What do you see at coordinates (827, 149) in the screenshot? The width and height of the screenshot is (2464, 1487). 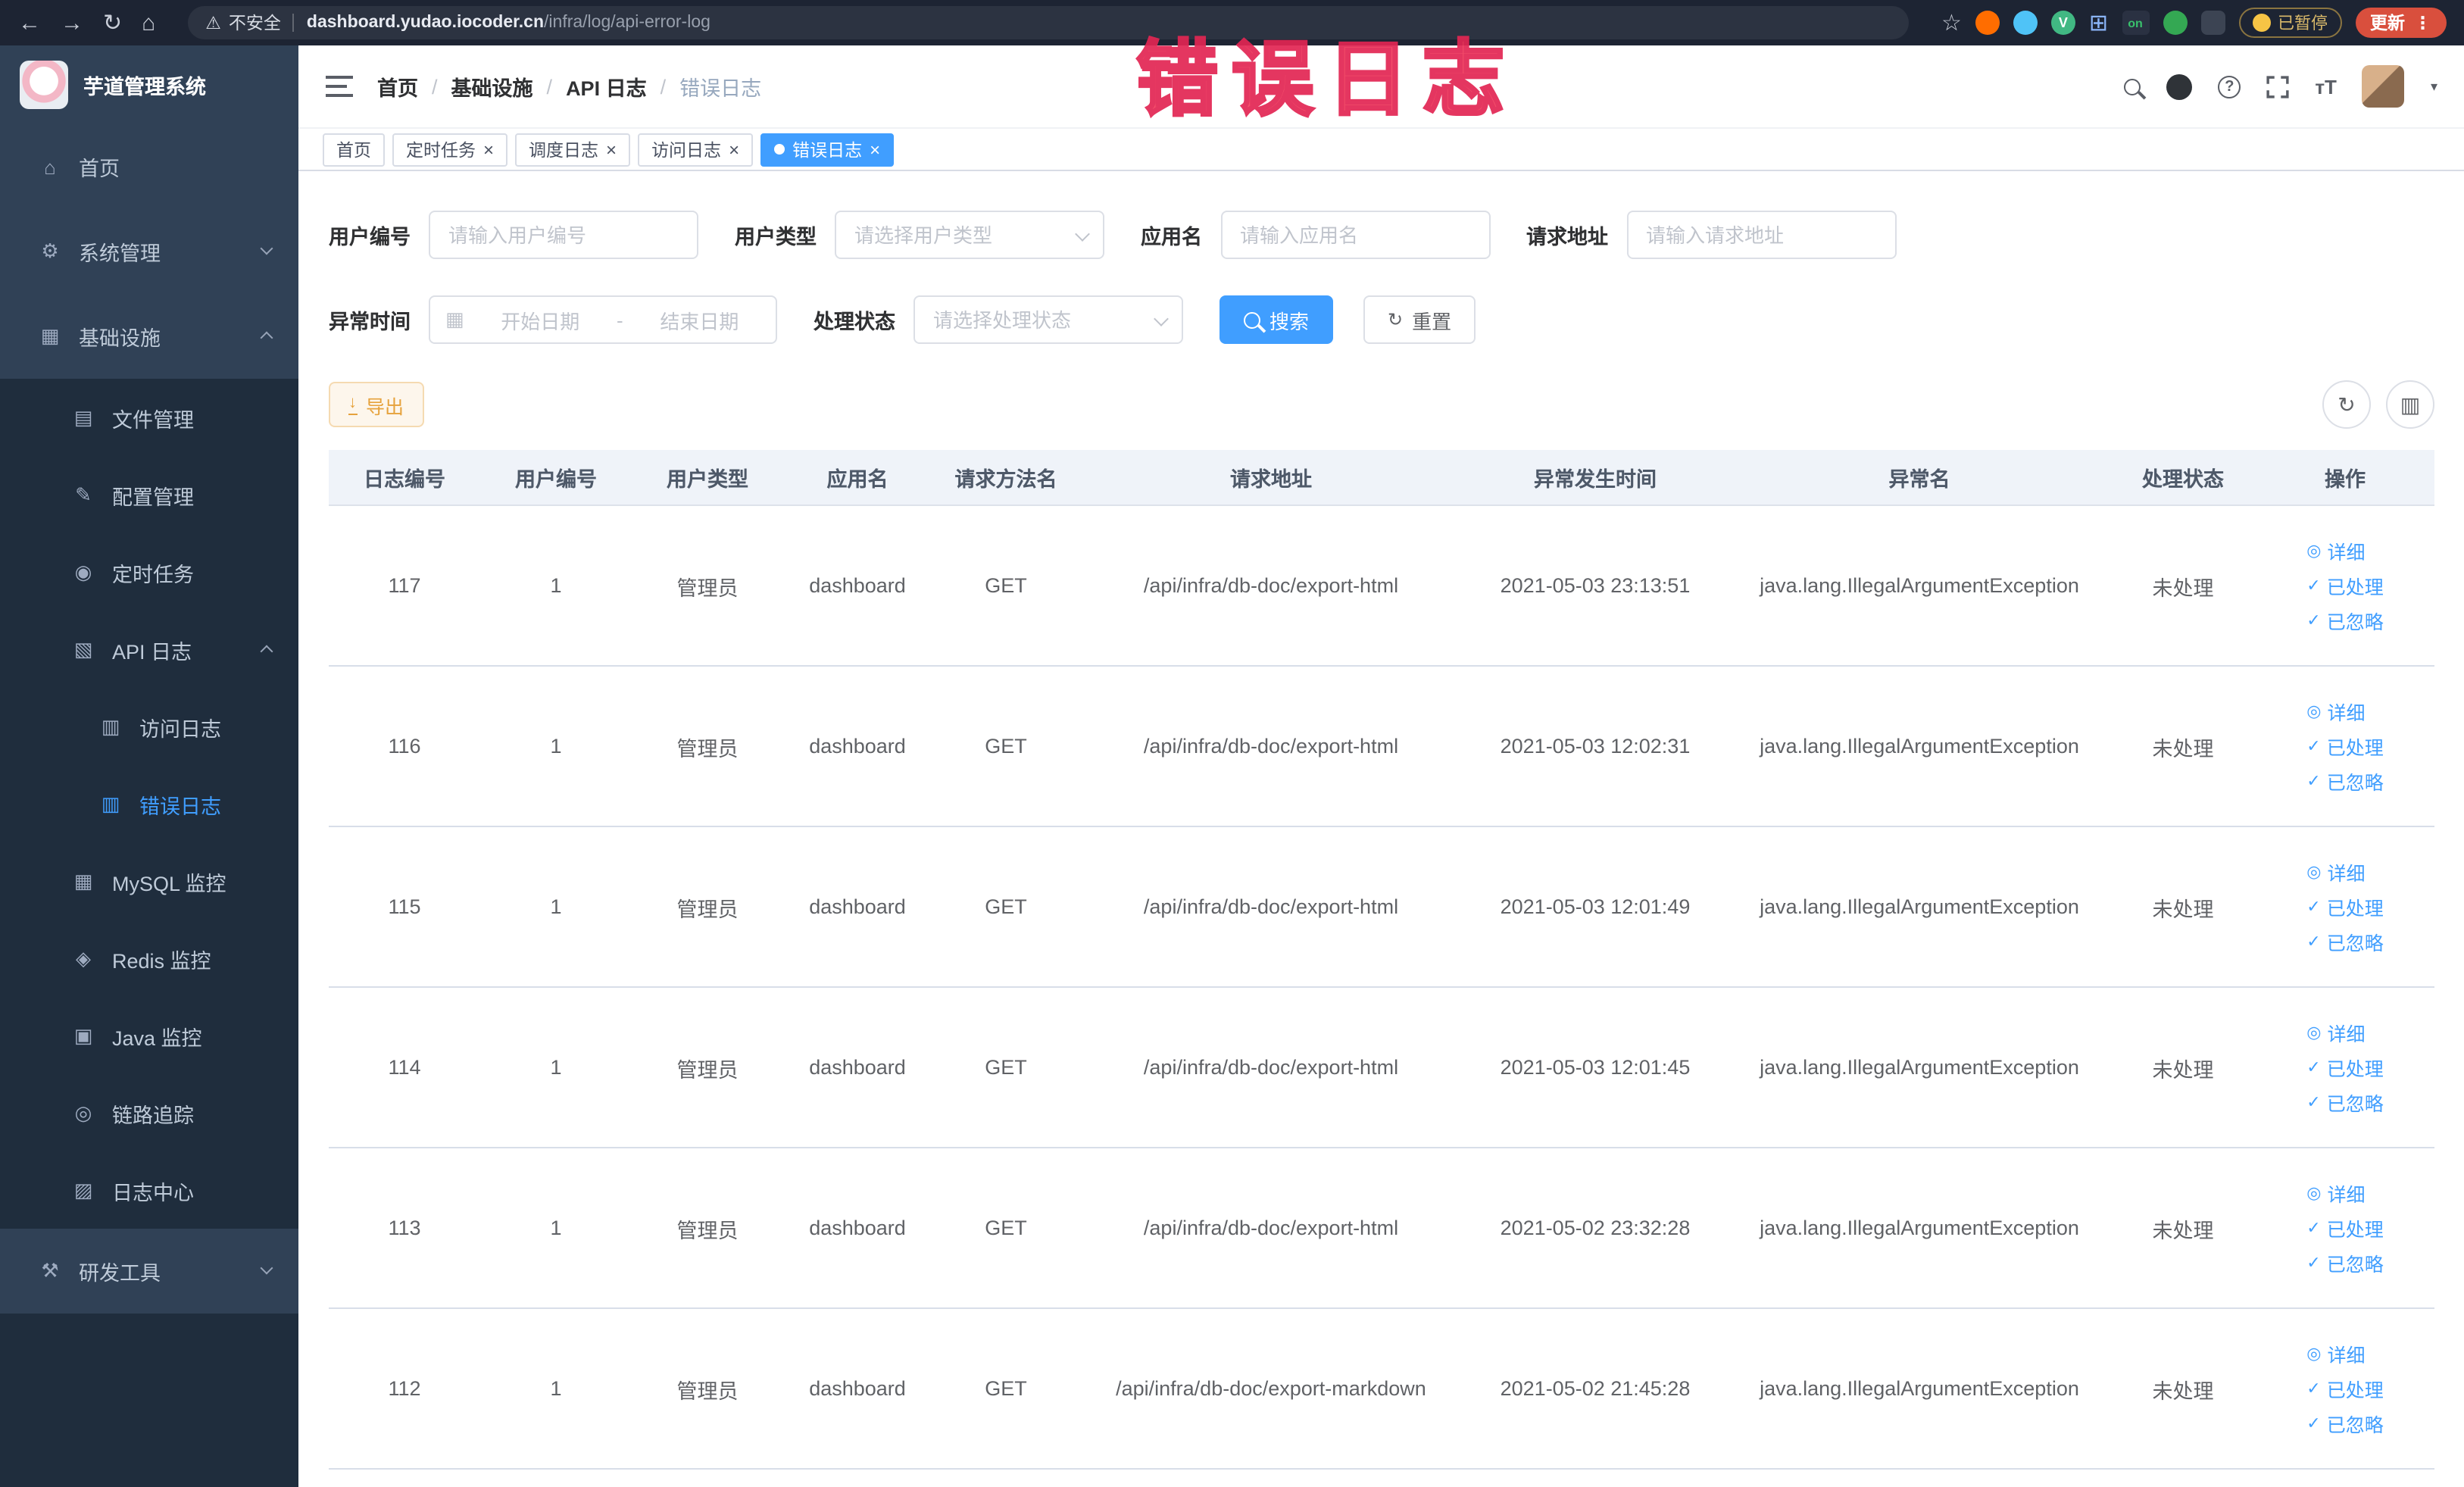 I see `tab-4: 错误日志 ×` at bounding box center [827, 149].